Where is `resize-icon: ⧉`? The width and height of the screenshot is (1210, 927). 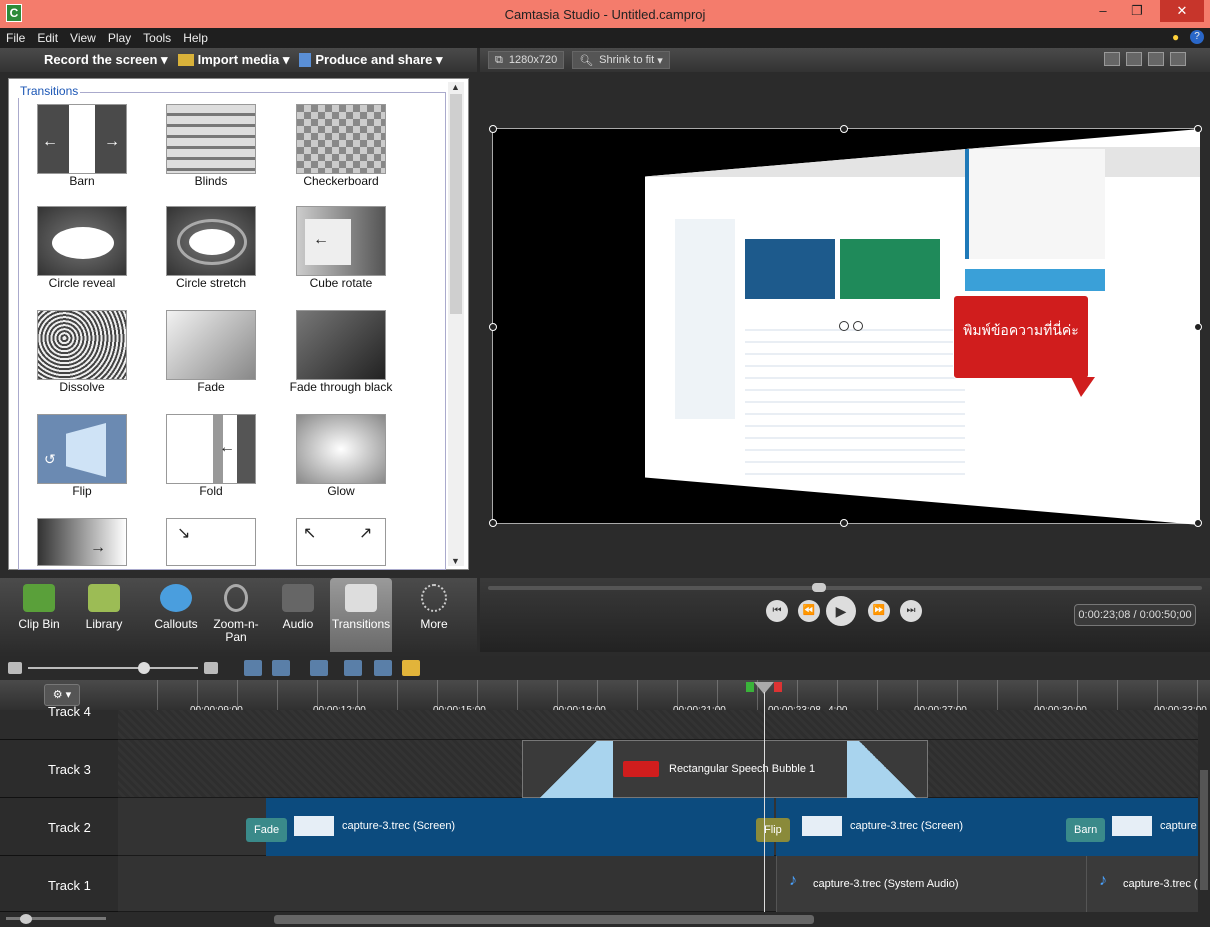 resize-icon: ⧉ is located at coordinates (499, 59).